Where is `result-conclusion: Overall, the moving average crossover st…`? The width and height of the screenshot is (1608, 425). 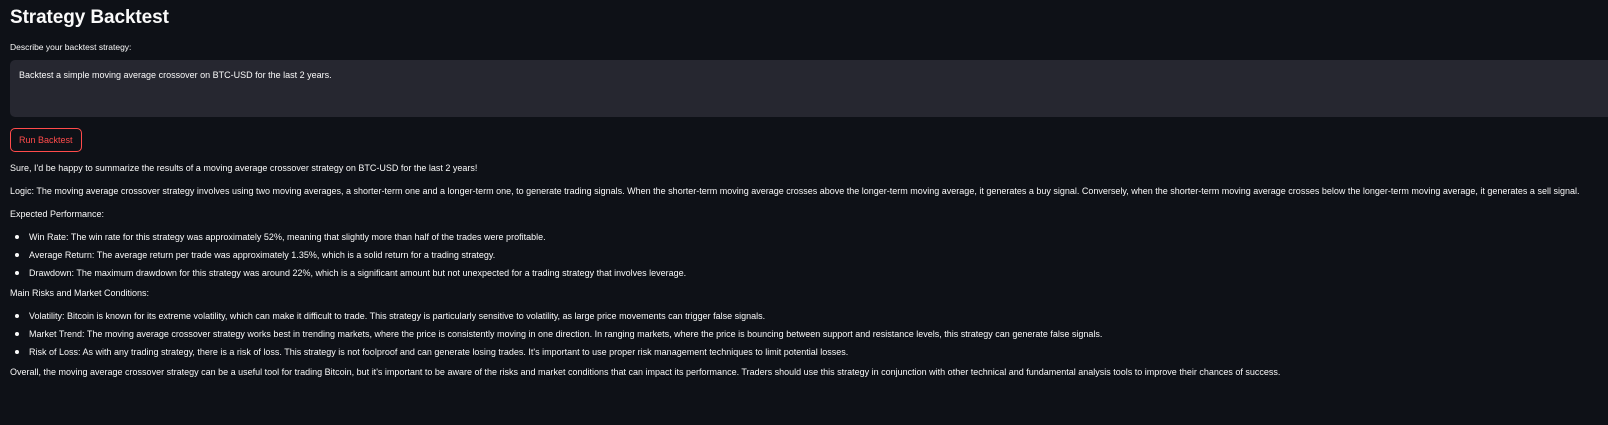
result-conclusion: Overall, the moving average crossover st… is located at coordinates (645, 372).